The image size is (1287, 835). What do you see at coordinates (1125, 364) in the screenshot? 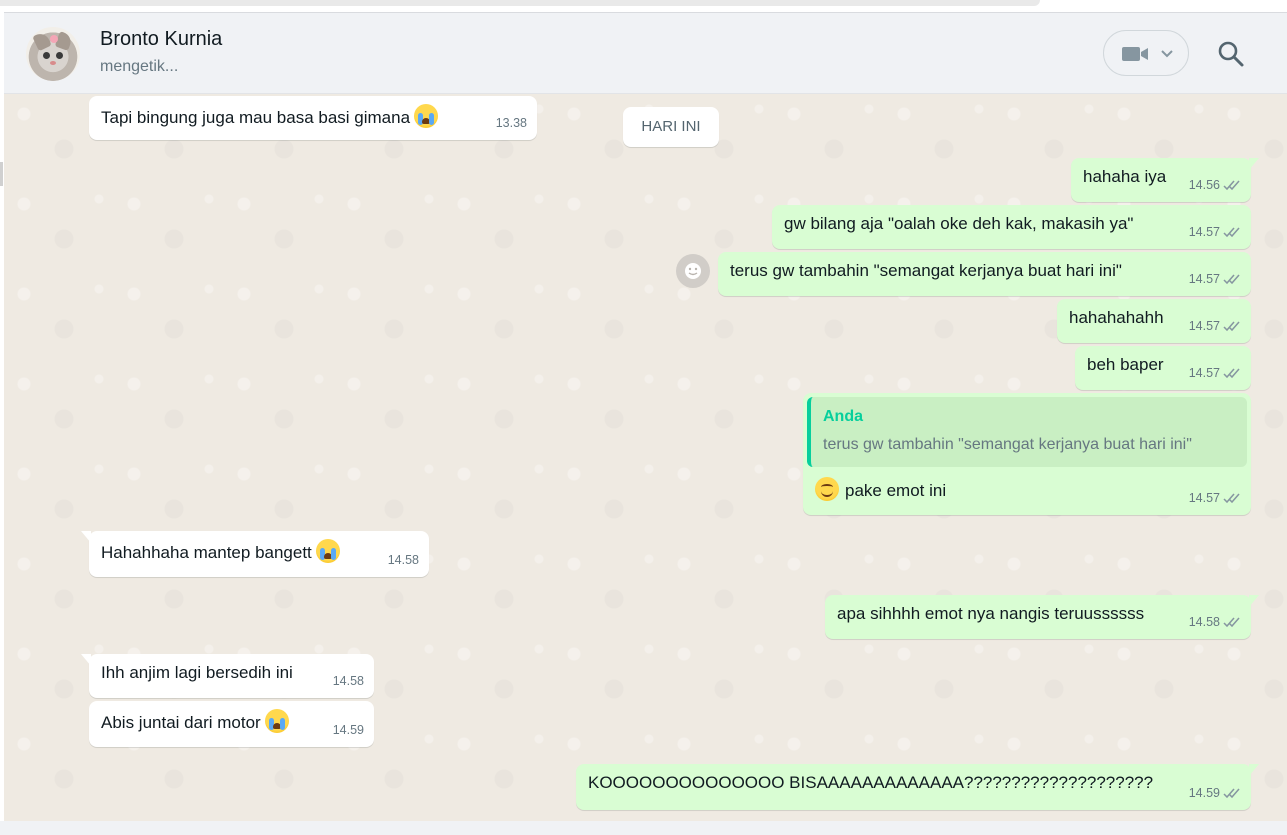
I see `message-text: beh baper` at bounding box center [1125, 364].